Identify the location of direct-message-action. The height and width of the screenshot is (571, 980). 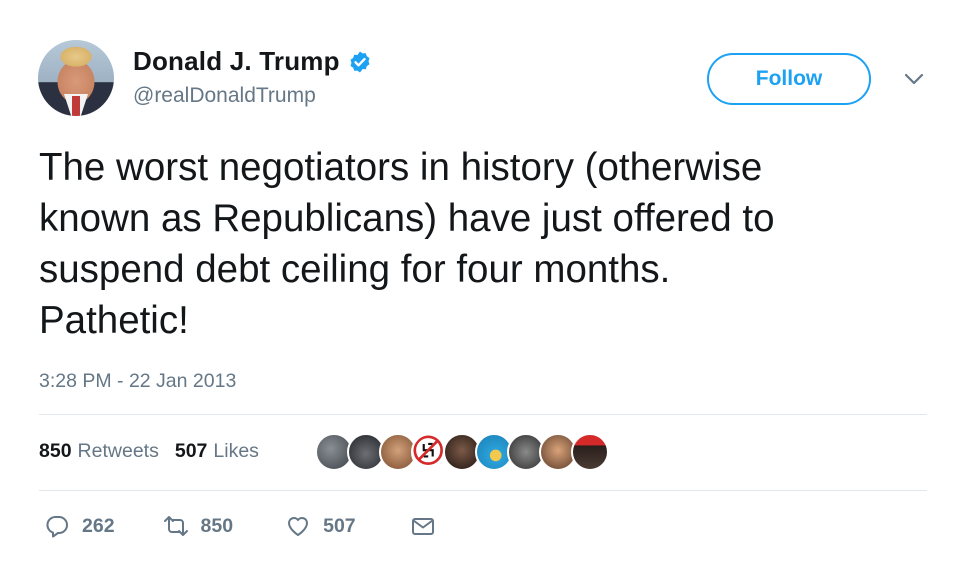
(423, 526).